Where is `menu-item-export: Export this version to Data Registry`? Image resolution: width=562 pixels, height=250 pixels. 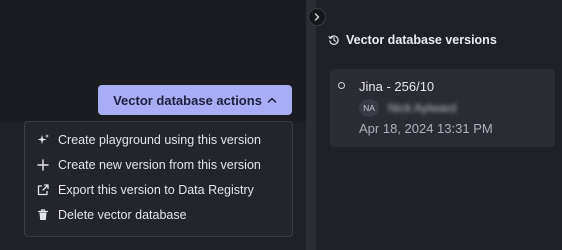 menu-item-export: Export this version to Data Registry is located at coordinates (145, 190).